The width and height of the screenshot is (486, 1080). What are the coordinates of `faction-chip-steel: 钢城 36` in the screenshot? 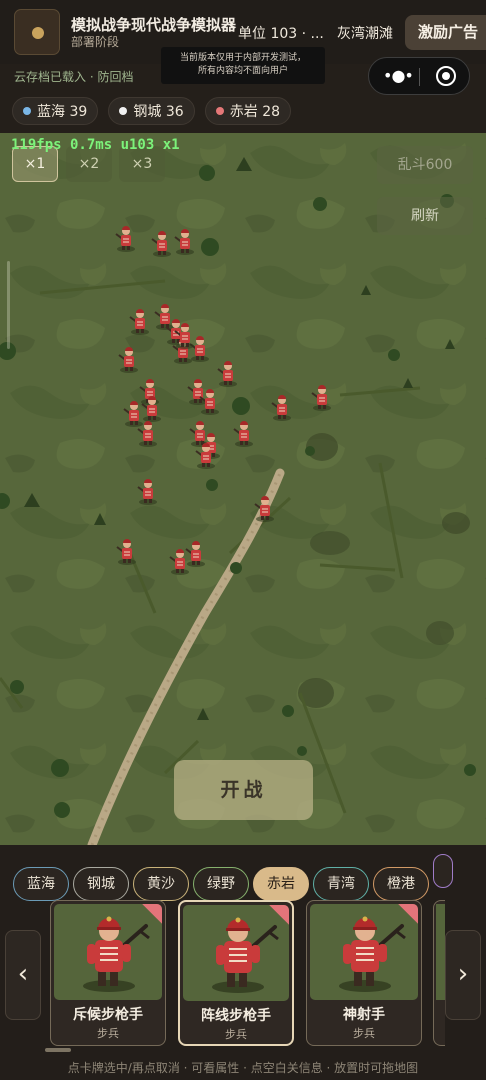 It's located at (151, 111).